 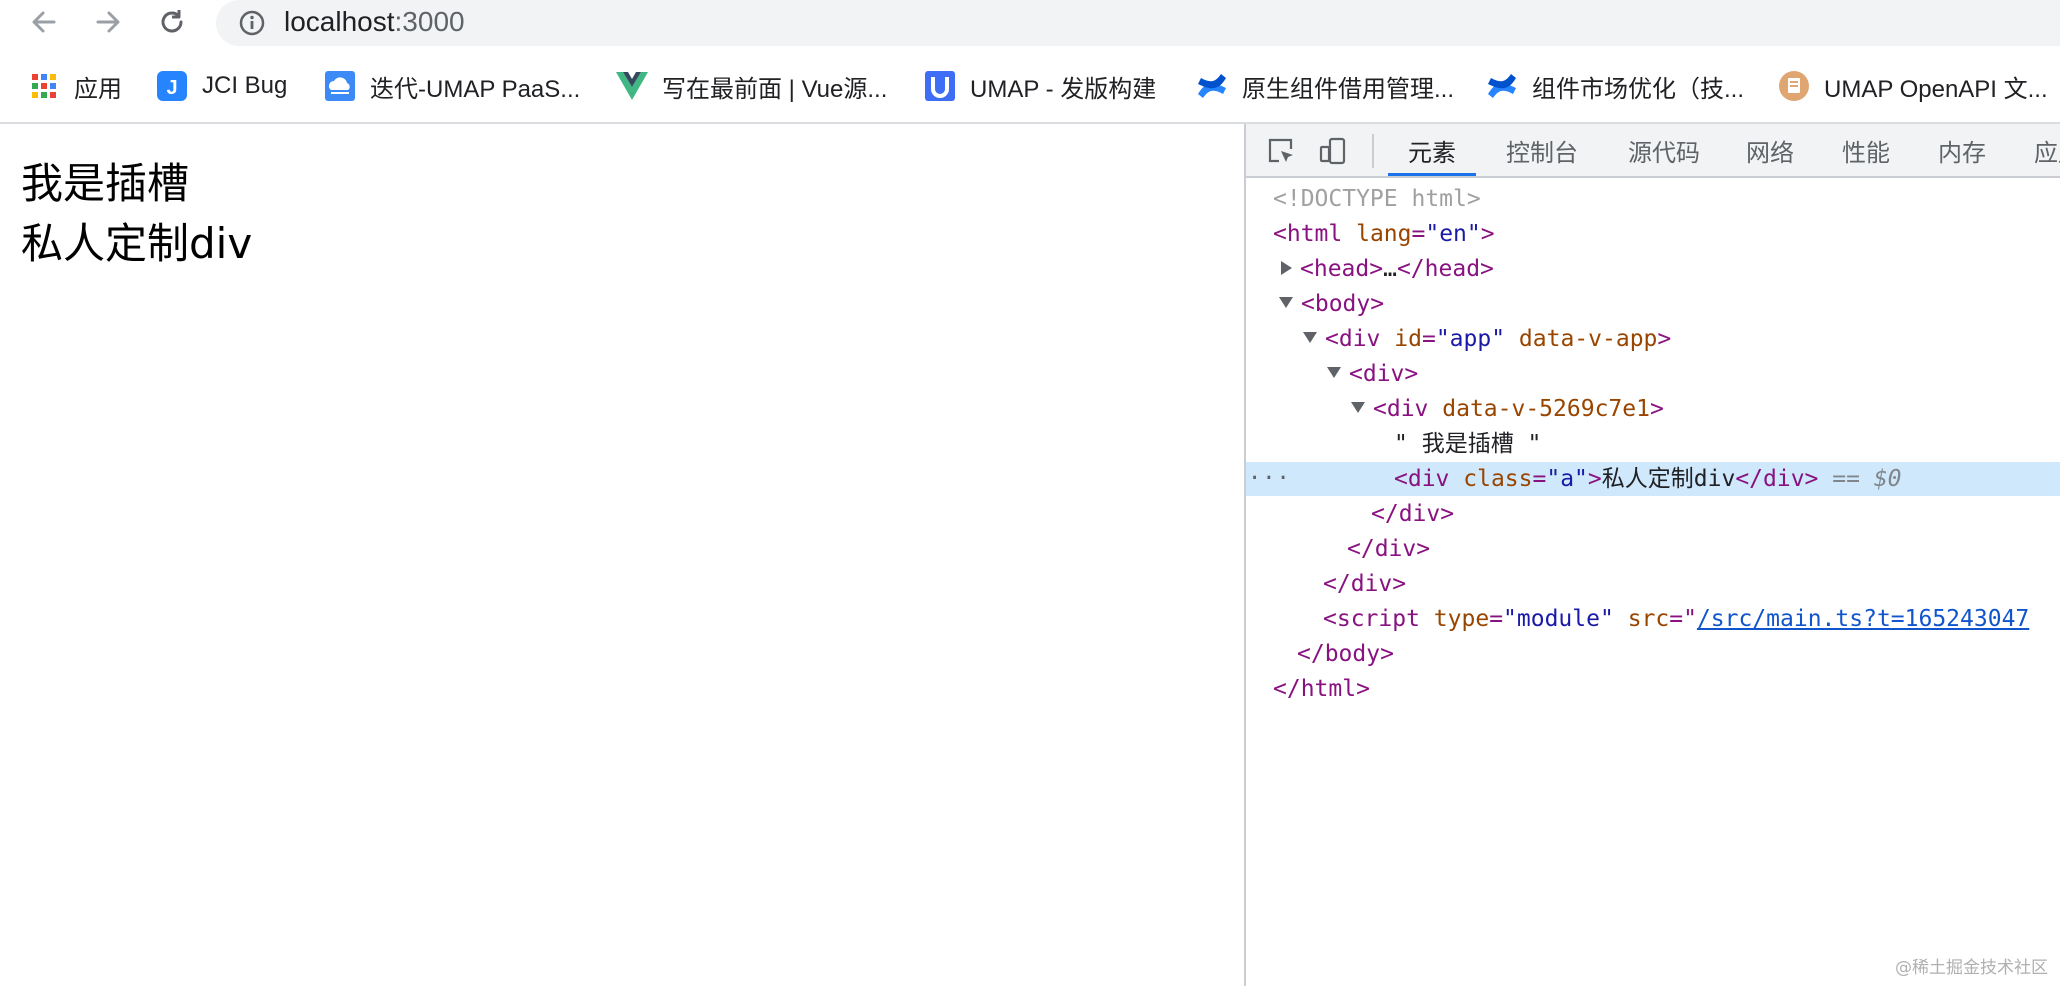 What do you see at coordinates (98, 89) in the screenshot?
I see `bookmark-label: 应用` at bounding box center [98, 89].